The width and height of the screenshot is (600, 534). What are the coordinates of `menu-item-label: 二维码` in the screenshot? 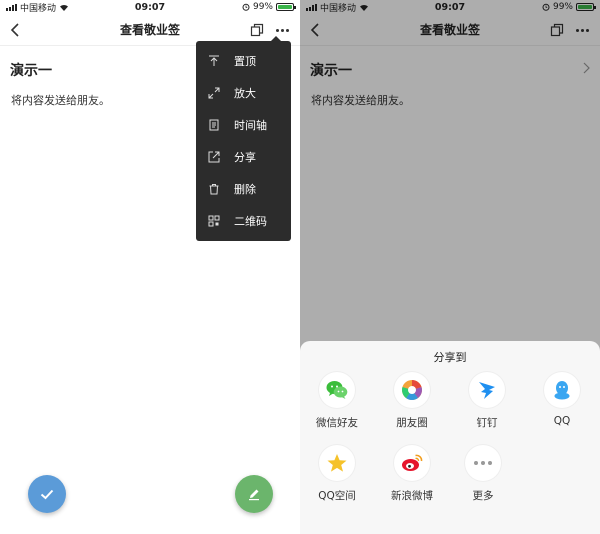 It's located at (250, 221).